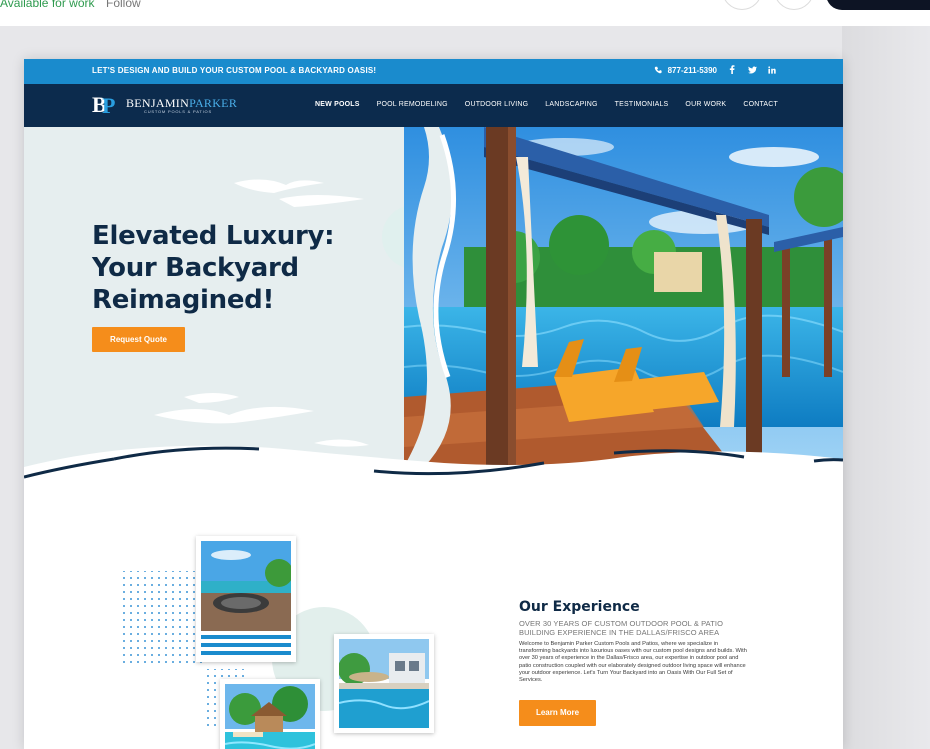 This screenshot has width=930, height=749. I want to click on resort-photo, so click(270, 716).